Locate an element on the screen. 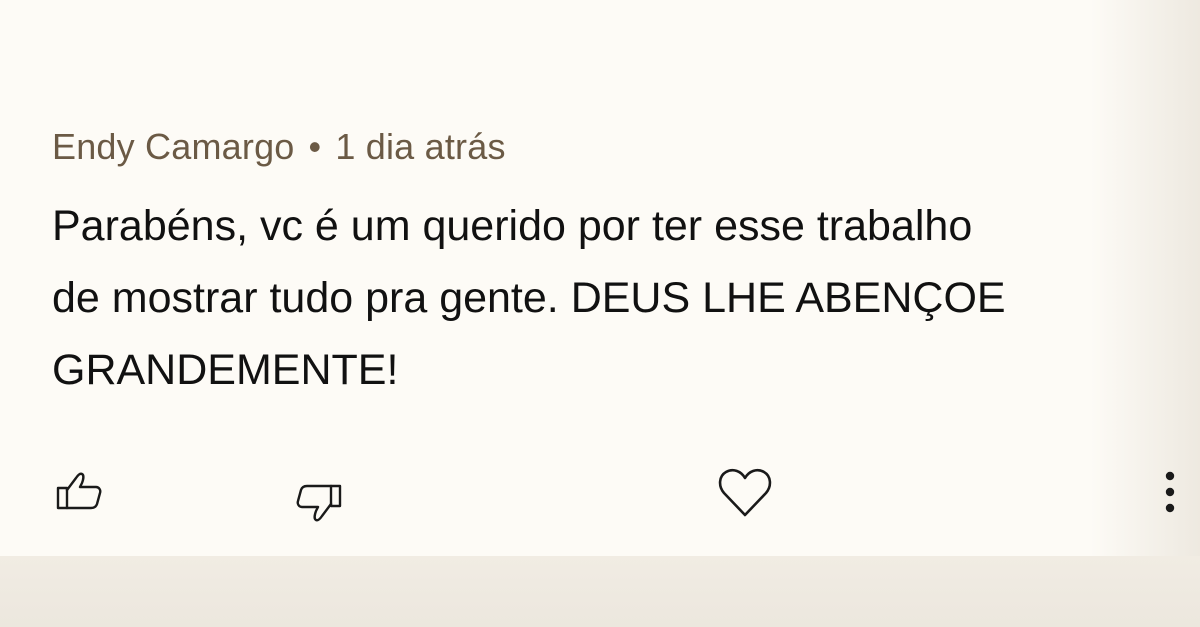 This screenshot has height=627, width=1200. heart-button is located at coordinates (745, 493).